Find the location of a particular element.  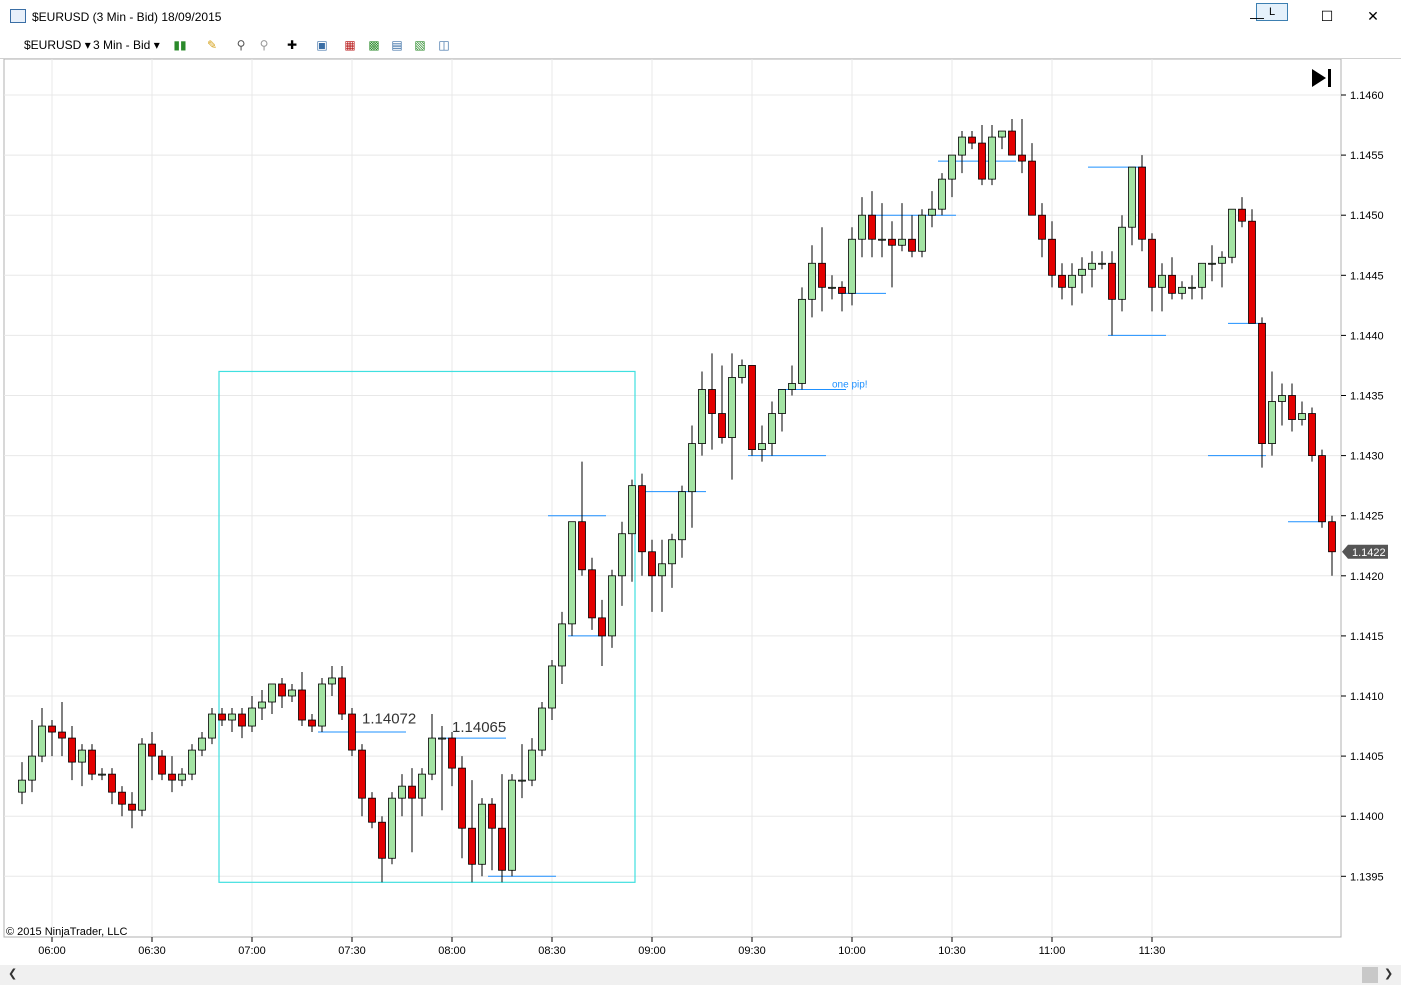

x-tick-label: 07:30 is located at coordinates (352, 951).